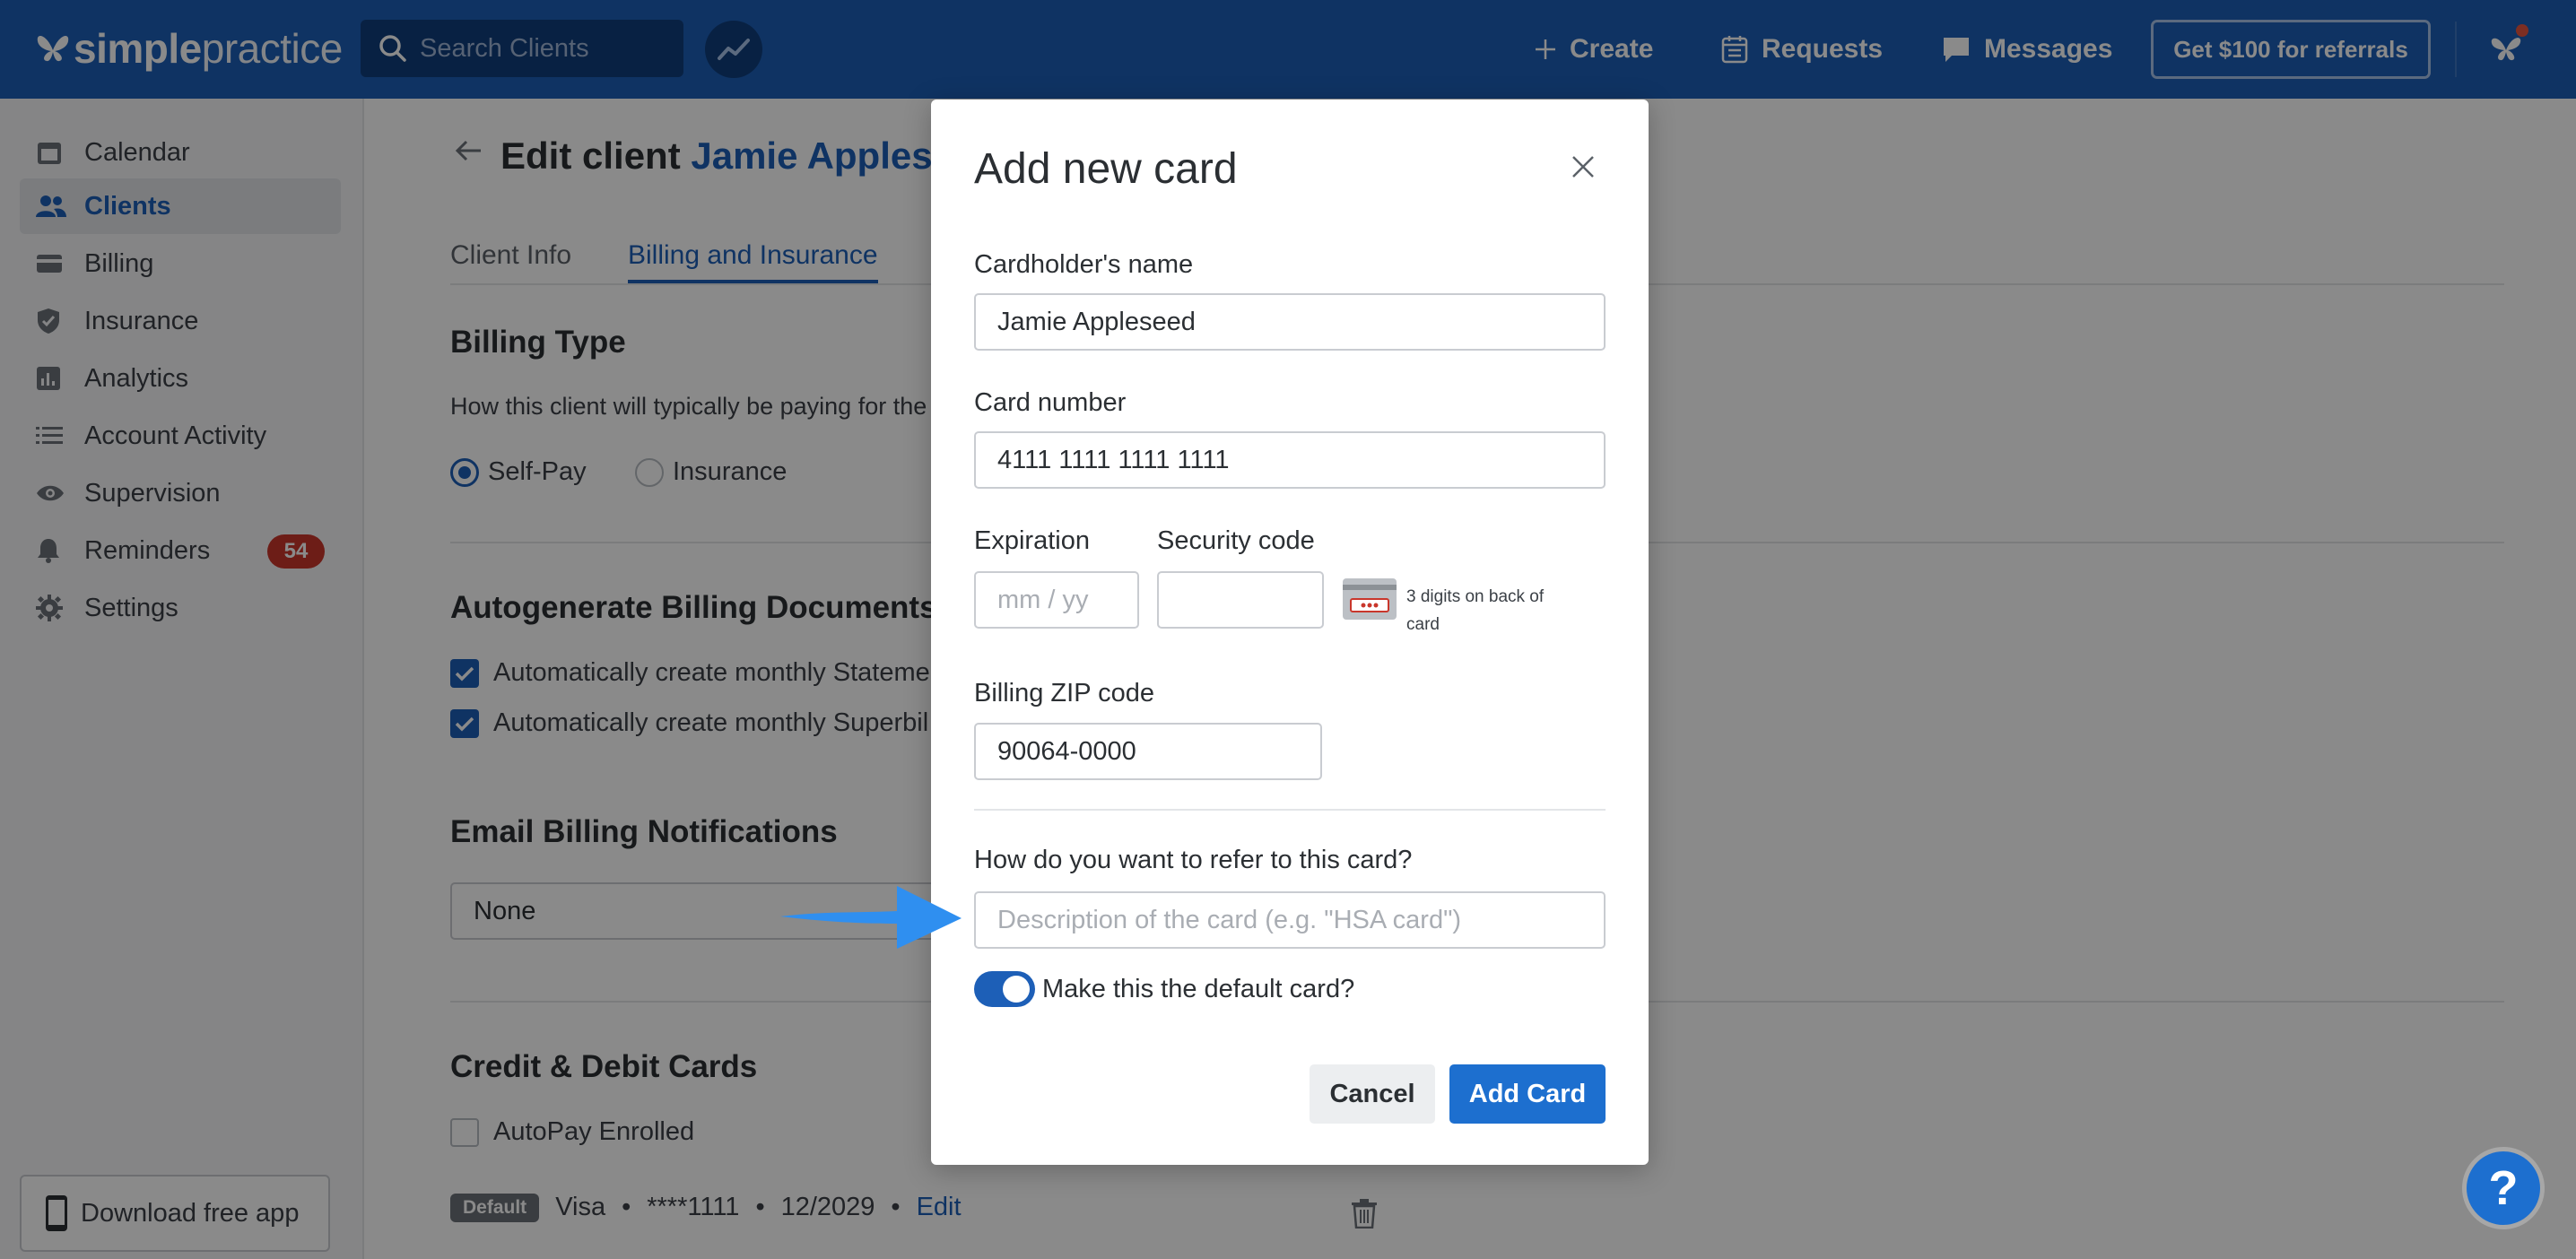 This screenshot has height=1259, width=2576. I want to click on card-back-cvc-icon, so click(1370, 599).